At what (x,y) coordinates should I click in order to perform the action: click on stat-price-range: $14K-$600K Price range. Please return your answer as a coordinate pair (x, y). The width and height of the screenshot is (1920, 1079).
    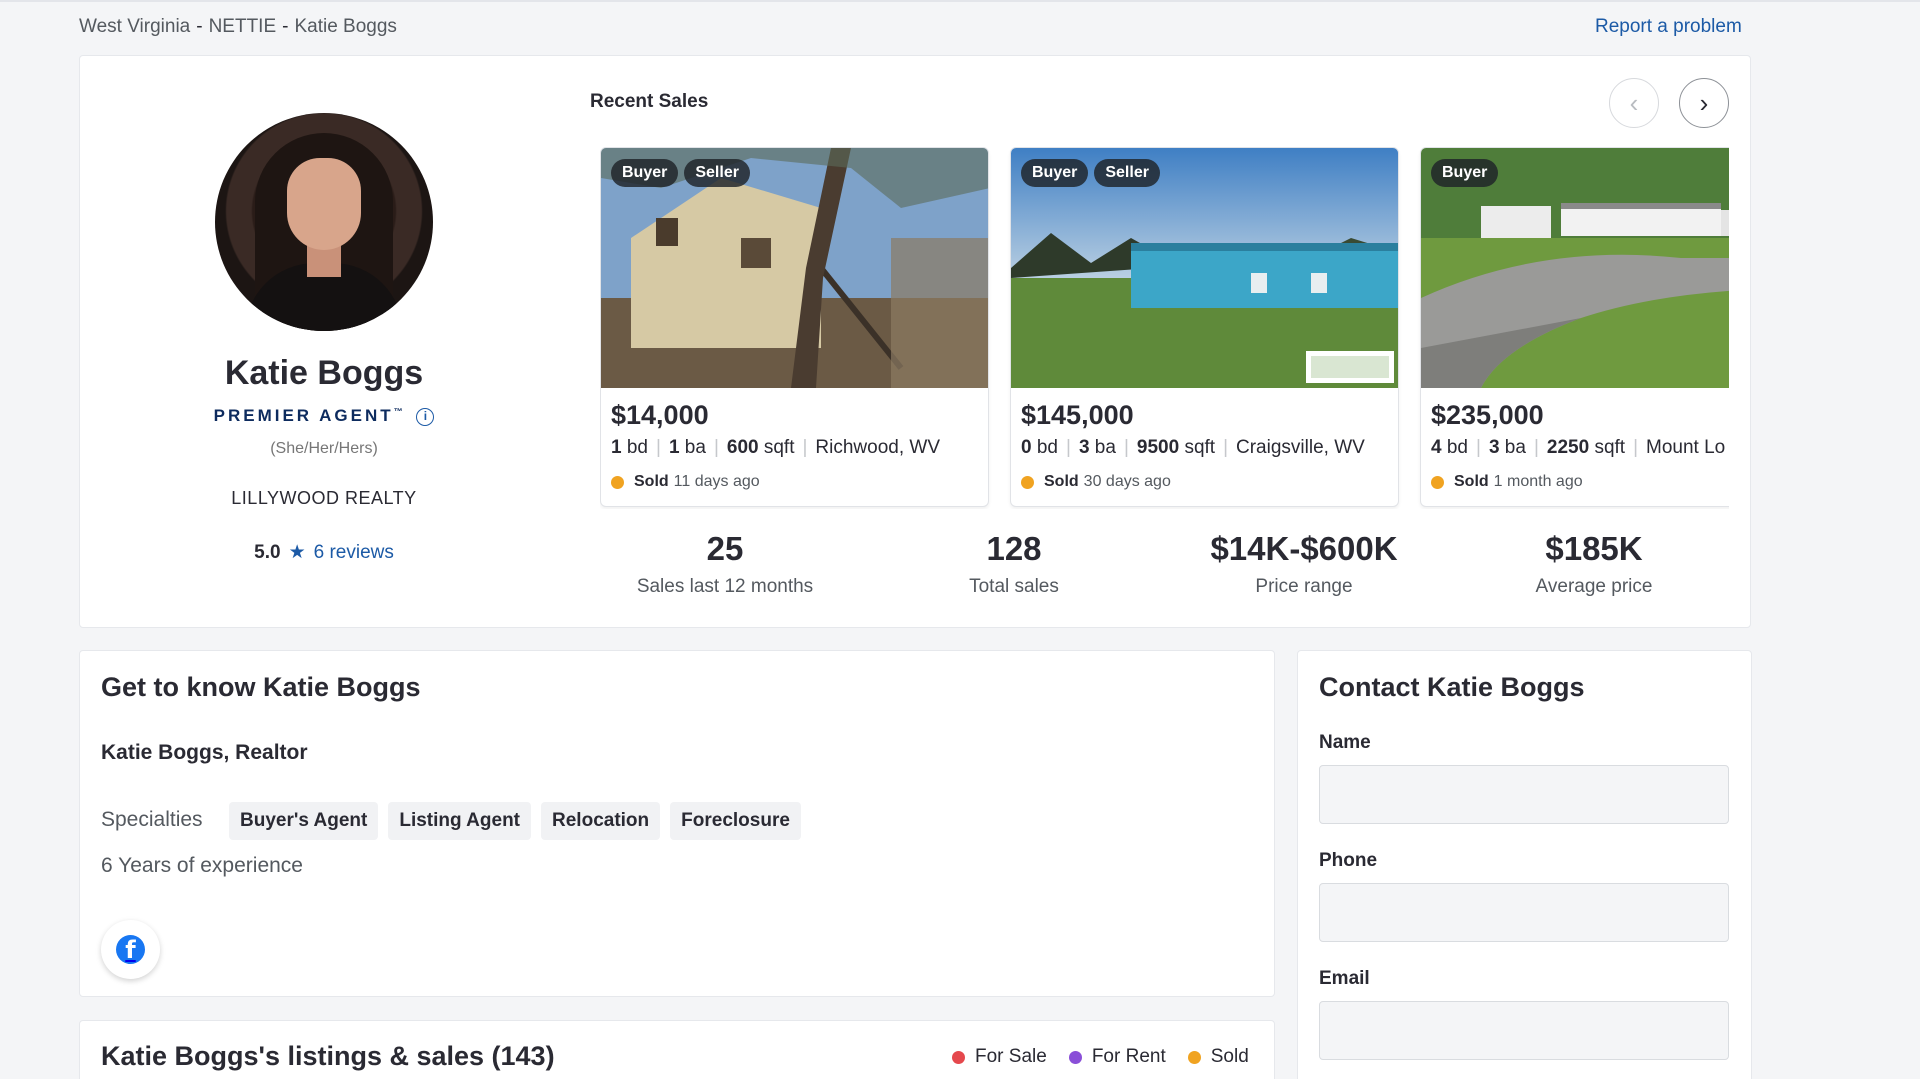
    Looking at the image, I should click on (1304, 564).